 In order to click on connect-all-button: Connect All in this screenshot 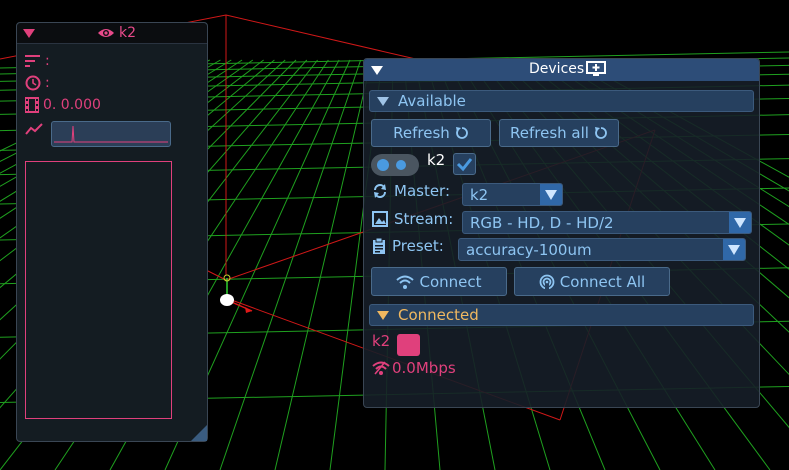, I will do `click(592, 281)`.